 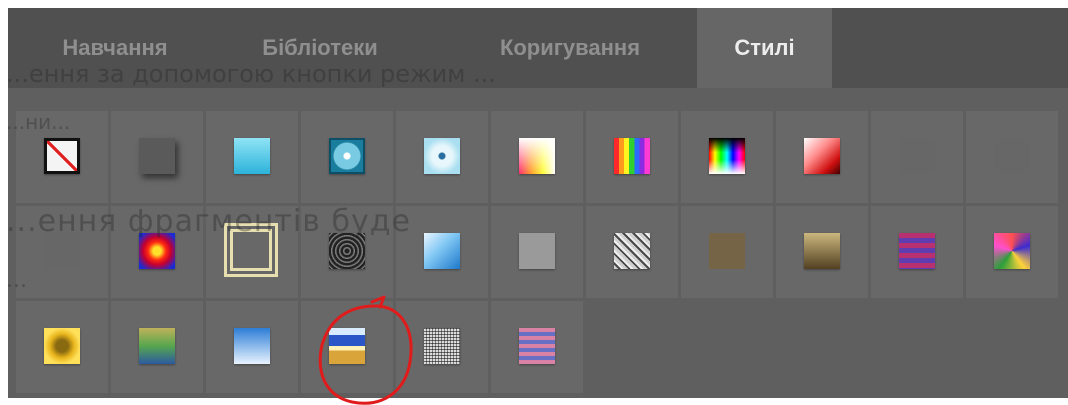 I want to click on red-gradient-icon, so click(x=822, y=156).